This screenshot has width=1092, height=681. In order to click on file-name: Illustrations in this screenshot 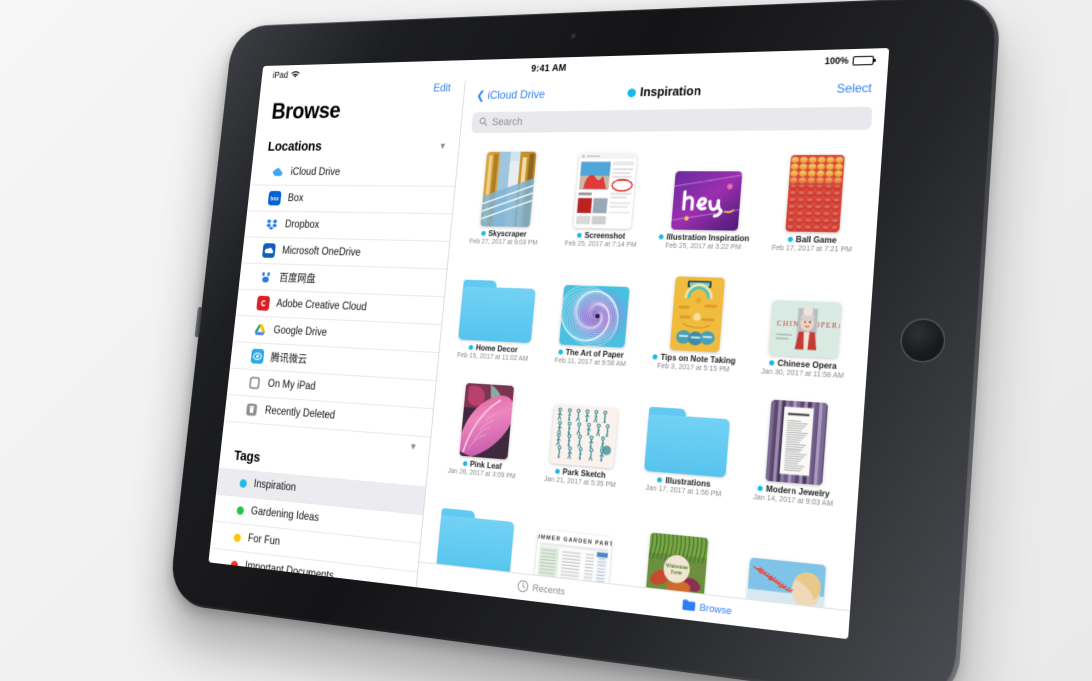, I will do `click(687, 482)`.